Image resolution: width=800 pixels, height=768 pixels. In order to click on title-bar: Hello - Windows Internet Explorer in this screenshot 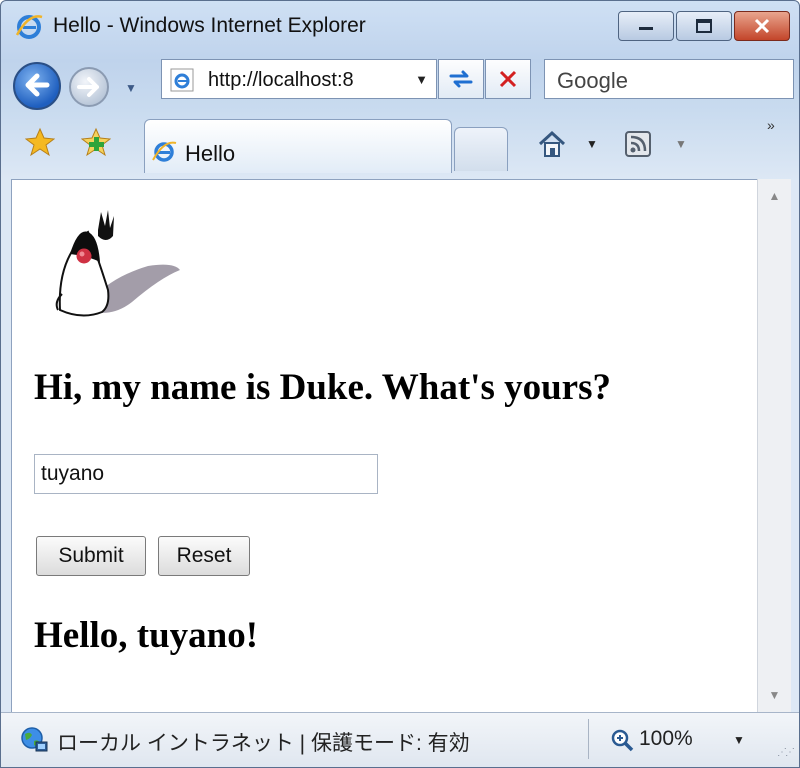, I will do `click(400, 27)`.